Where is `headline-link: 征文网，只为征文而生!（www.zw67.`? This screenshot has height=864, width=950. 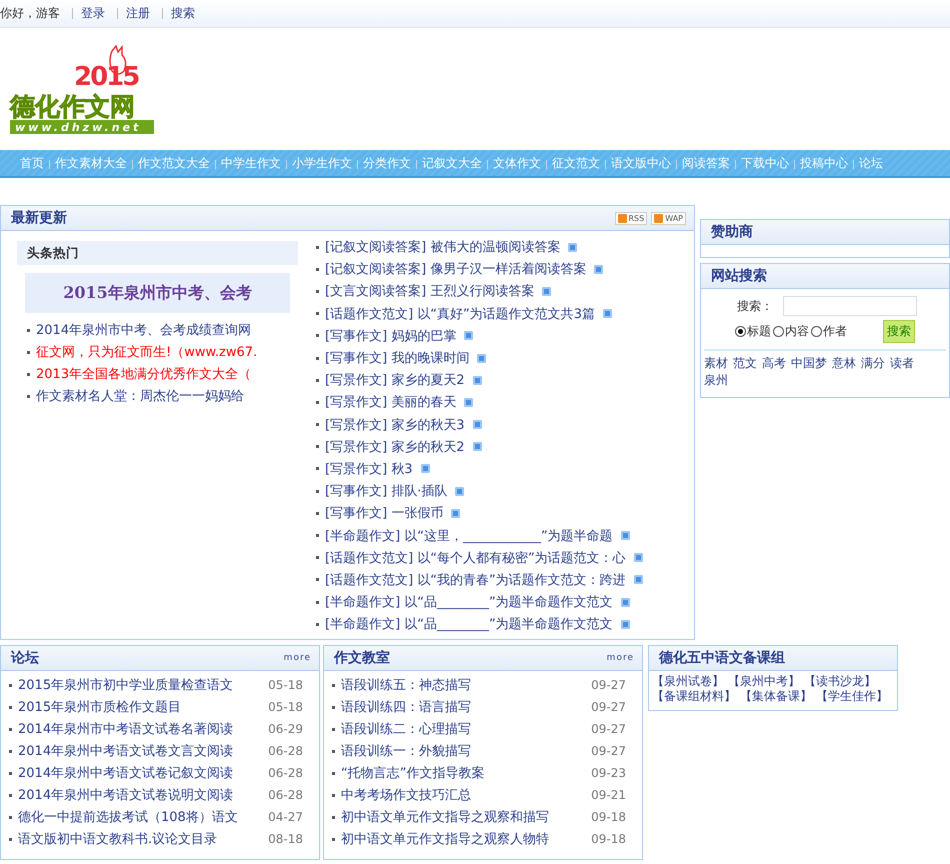
headline-link: 征文网，只为征文而生!（www.zw67. is located at coordinates (147, 352).